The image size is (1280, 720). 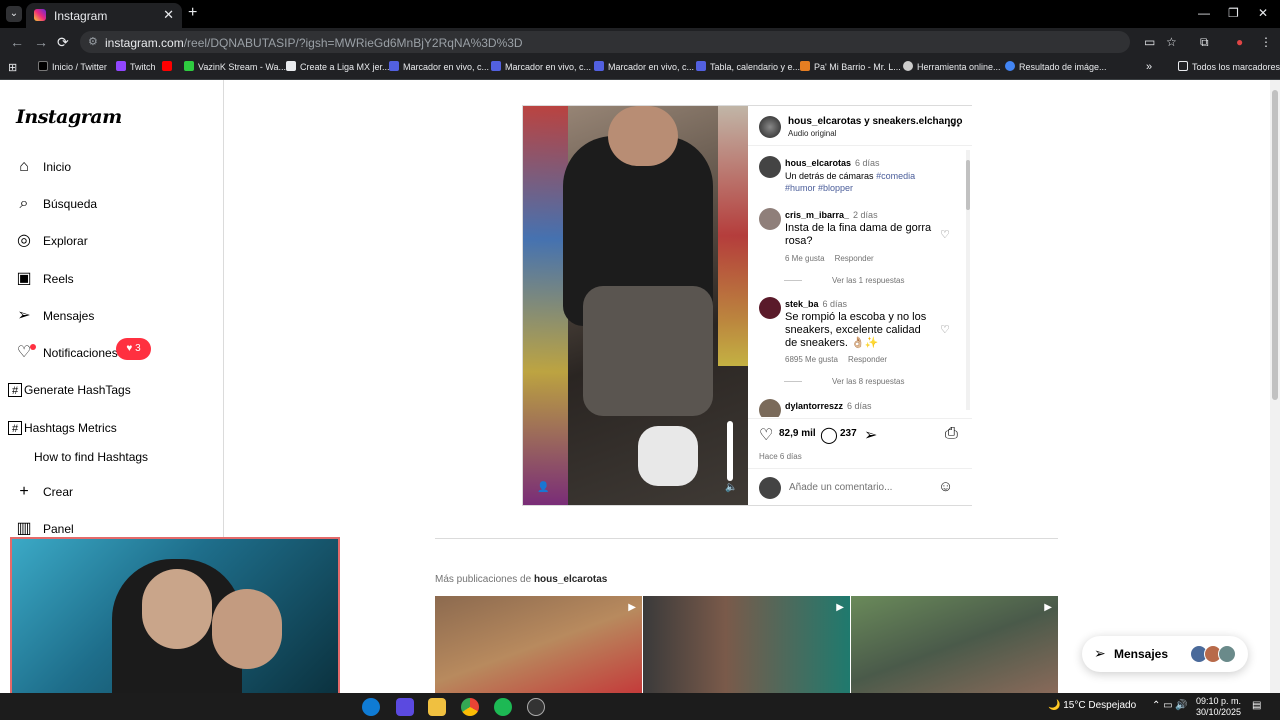 I want to click on comments-count: 237, so click(x=848, y=433).